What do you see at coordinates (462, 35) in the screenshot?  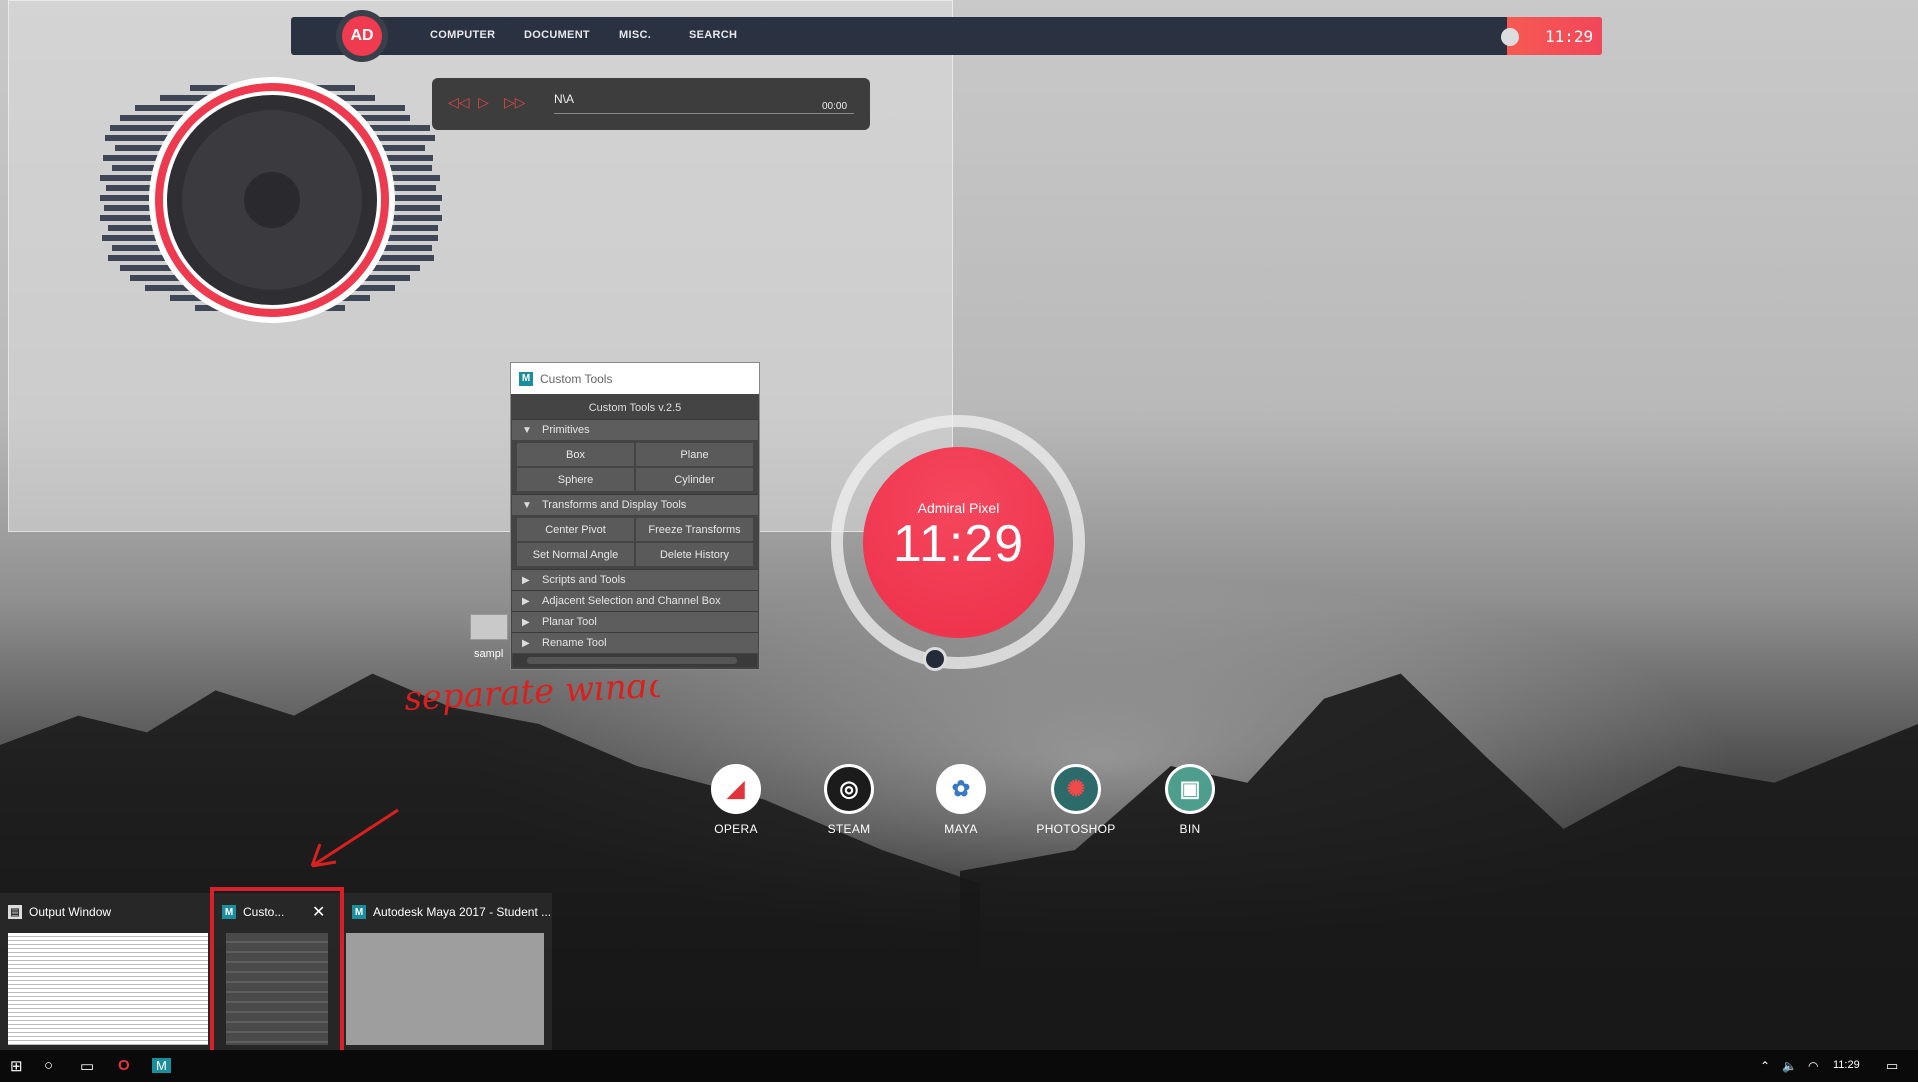 I see `nav-computer: COMPUTER` at bounding box center [462, 35].